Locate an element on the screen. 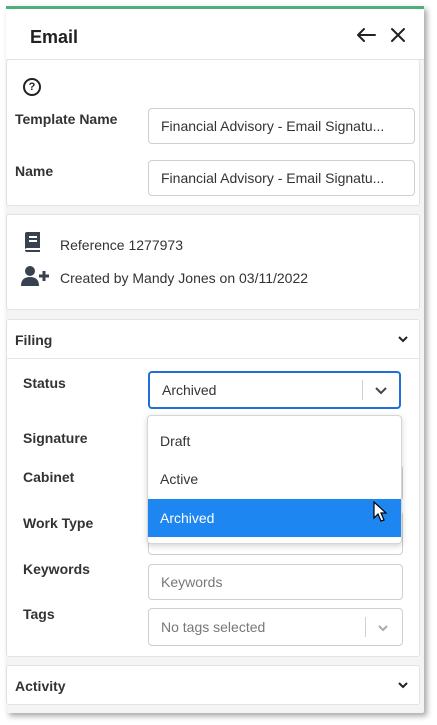 The image size is (437, 725). back-arrow-icon is located at coordinates (366, 35).